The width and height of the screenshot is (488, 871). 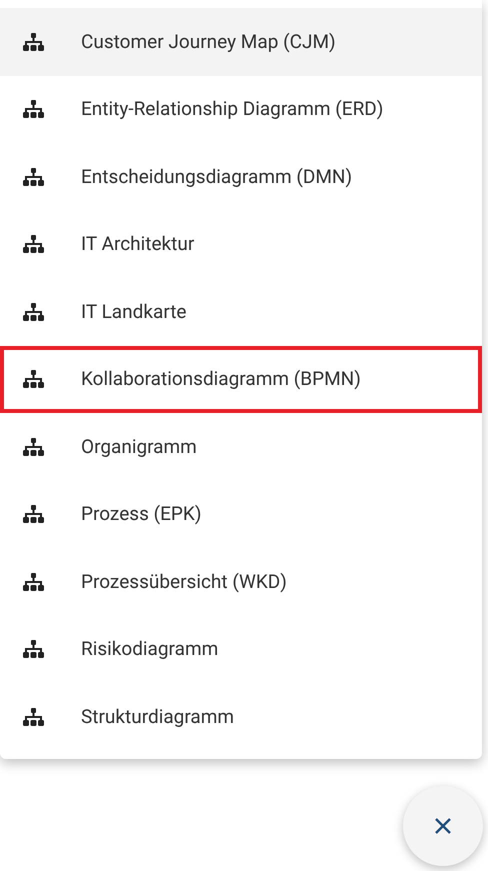 What do you see at coordinates (241, 649) in the screenshot?
I see `menu-item: Risikodiagramm` at bounding box center [241, 649].